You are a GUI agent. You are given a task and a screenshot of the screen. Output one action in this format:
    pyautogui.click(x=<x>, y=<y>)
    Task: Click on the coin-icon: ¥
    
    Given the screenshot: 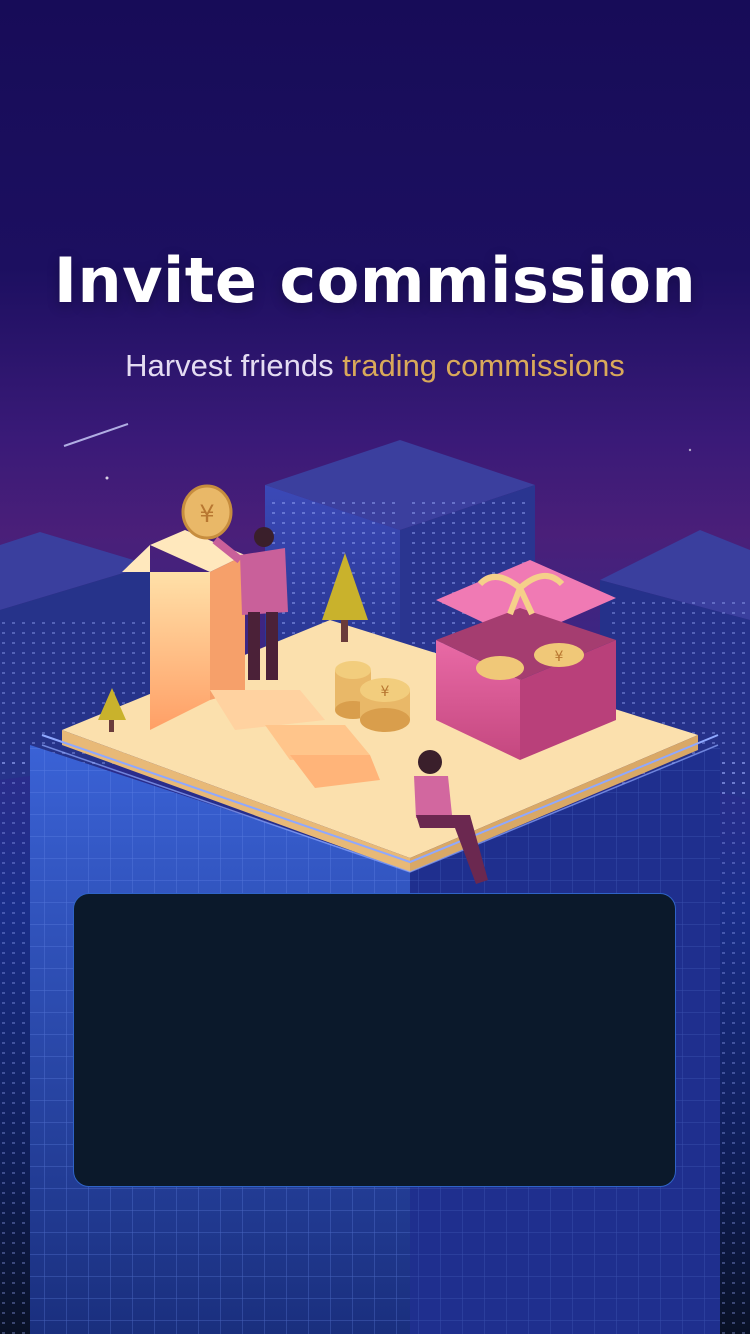 What is the action you would take?
    pyautogui.click(x=207, y=512)
    